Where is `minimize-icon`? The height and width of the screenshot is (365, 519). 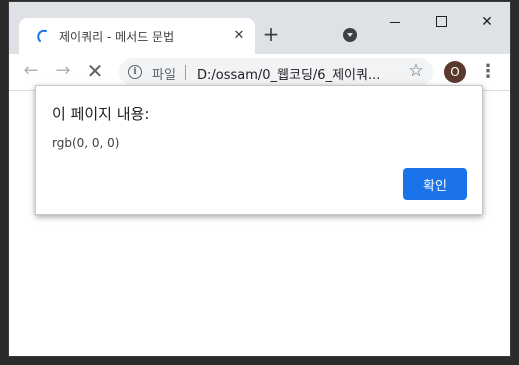 minimize-icon is located at coordinates (395, 22).